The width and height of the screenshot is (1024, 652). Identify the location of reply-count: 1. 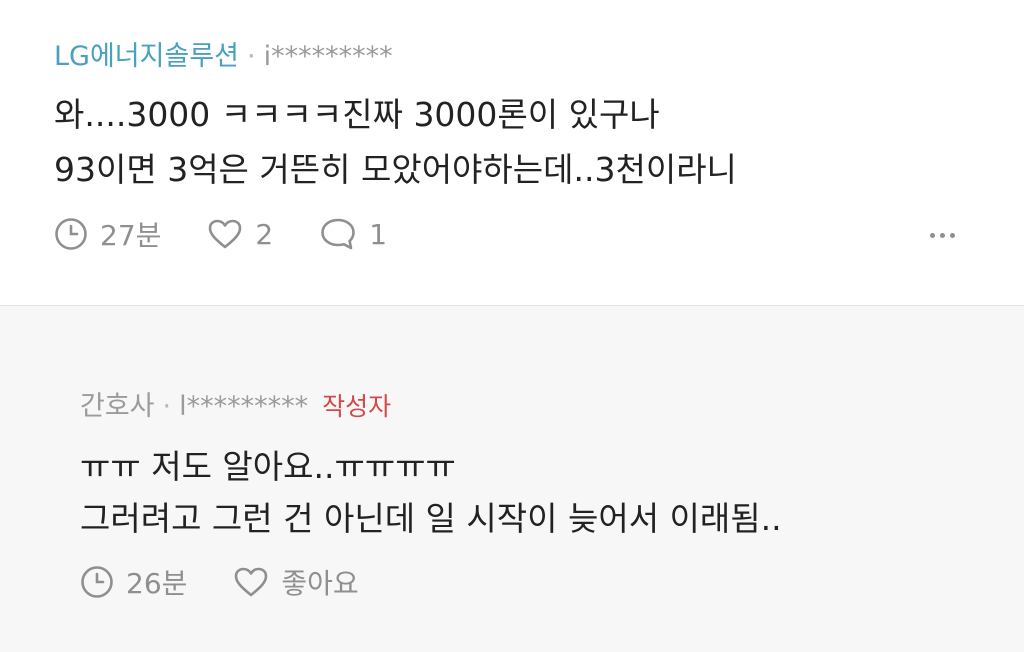
(378, 234).